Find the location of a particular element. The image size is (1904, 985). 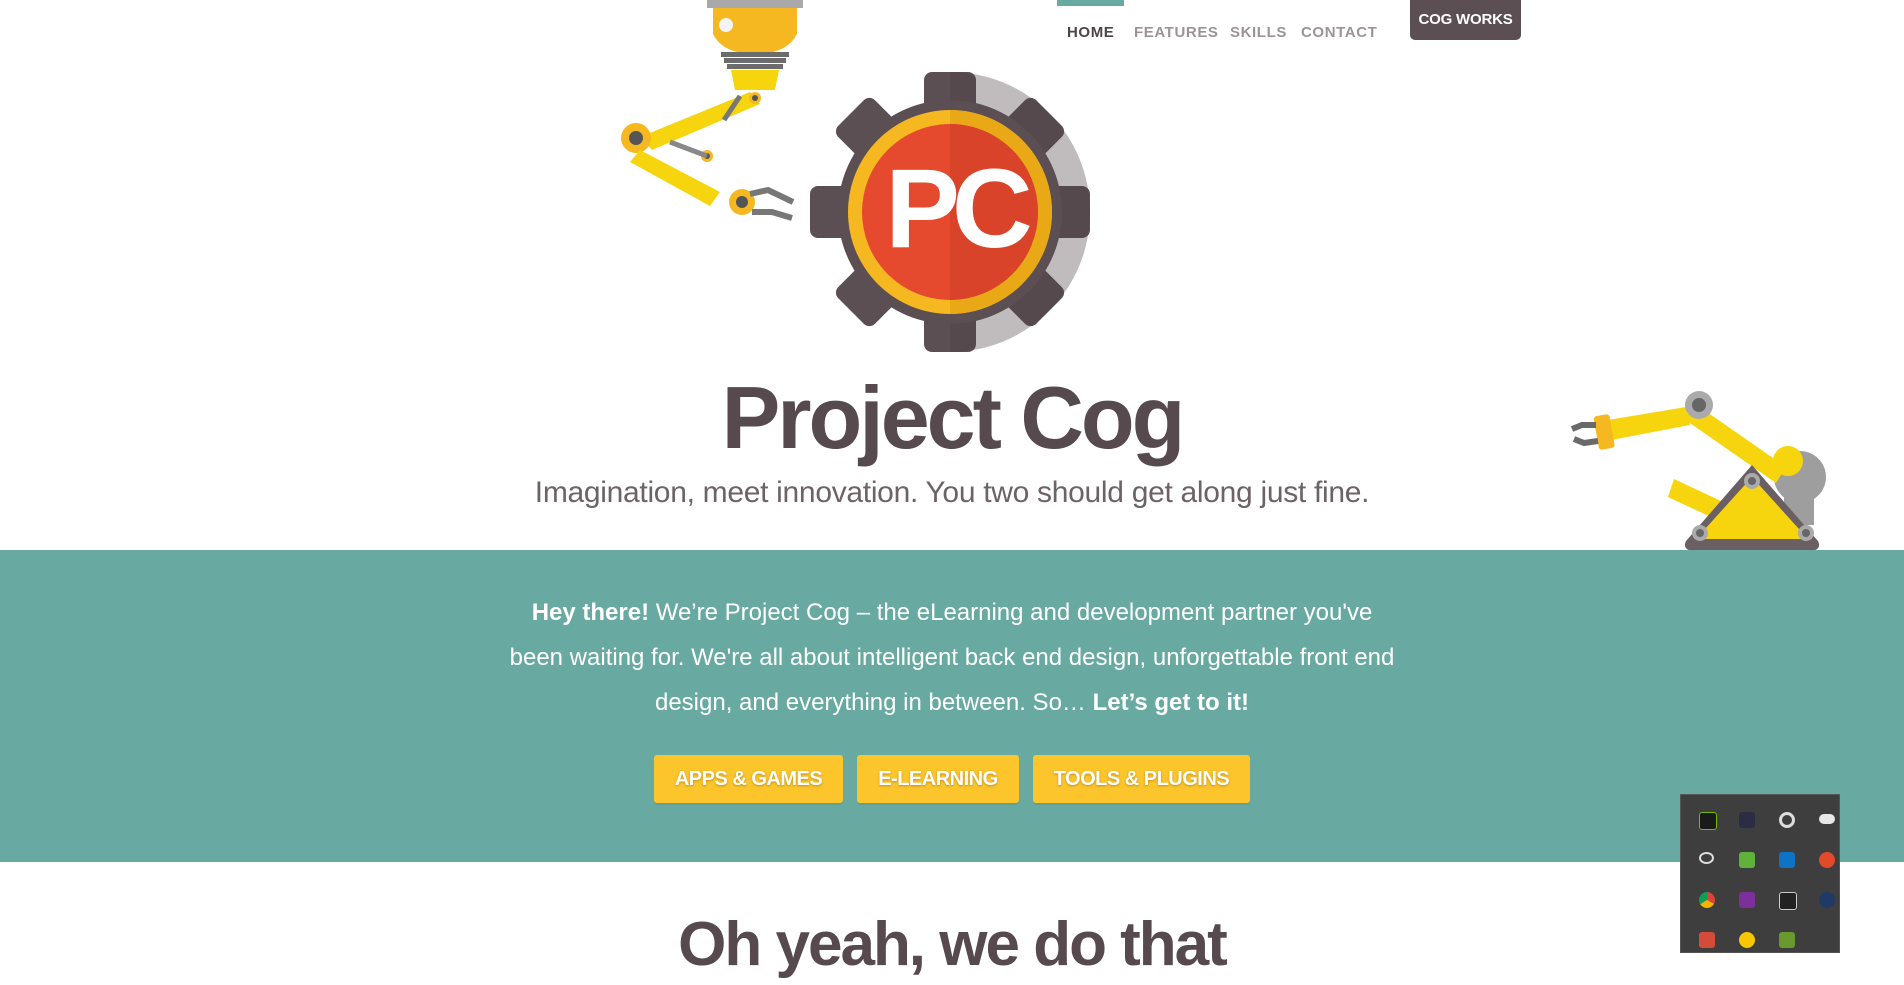

nav-features: FEATURES is located at coordinates (1176, 32).